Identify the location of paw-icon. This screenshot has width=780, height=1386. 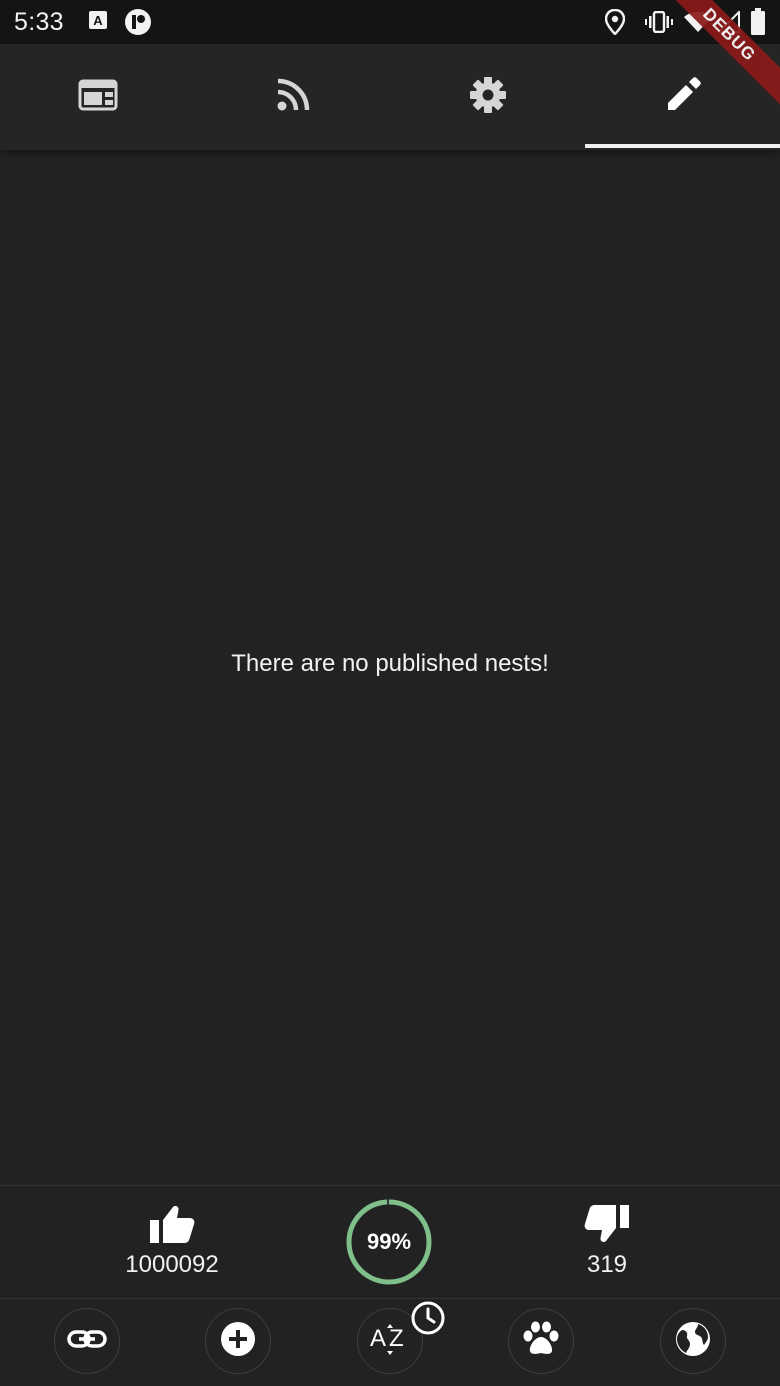
(541, 1341).